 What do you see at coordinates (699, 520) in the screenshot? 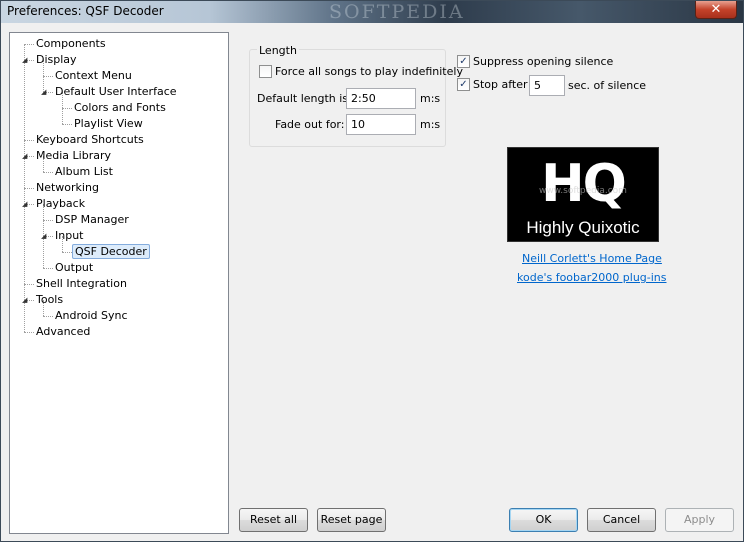
I see `apply-button: Apply` at bounding box center [699, 520].